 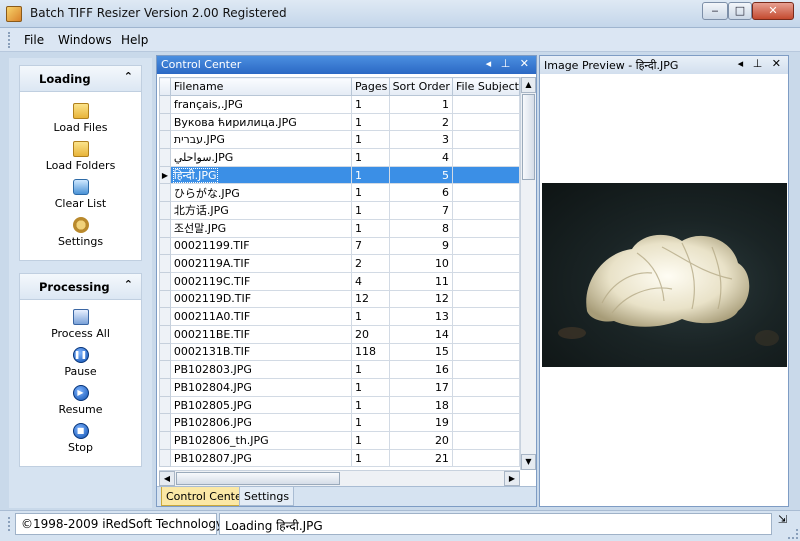 What do you see at coordinates (80, 118) in the screenshot?
I see `load-files-button: Load Files` at bounding box center [80, 118].